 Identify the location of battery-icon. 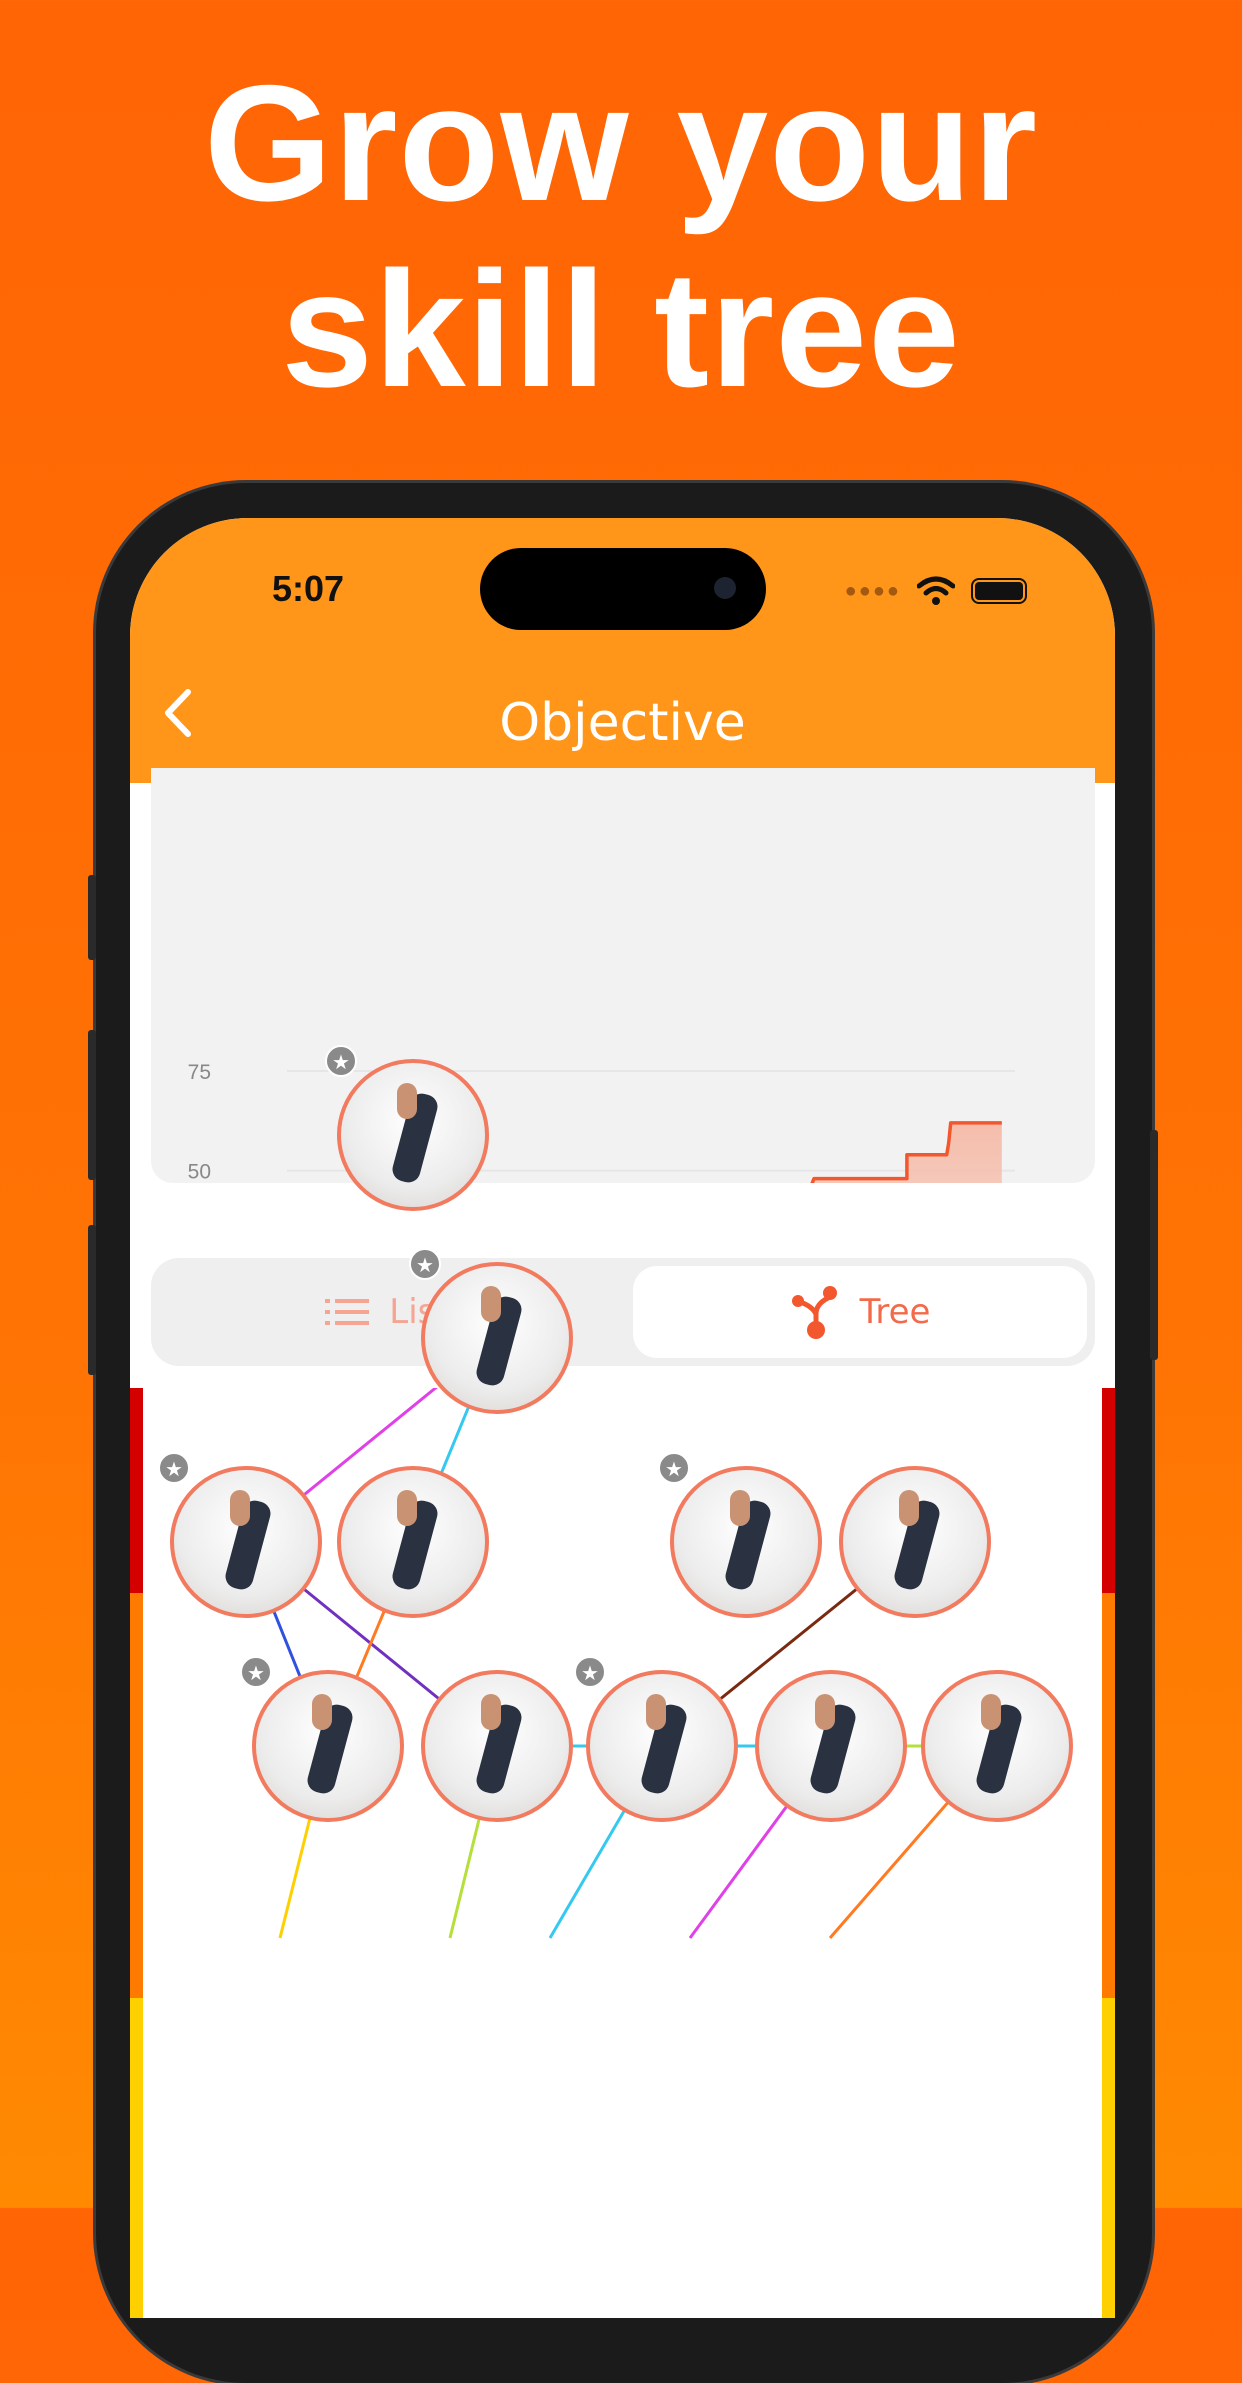
(999, 591).